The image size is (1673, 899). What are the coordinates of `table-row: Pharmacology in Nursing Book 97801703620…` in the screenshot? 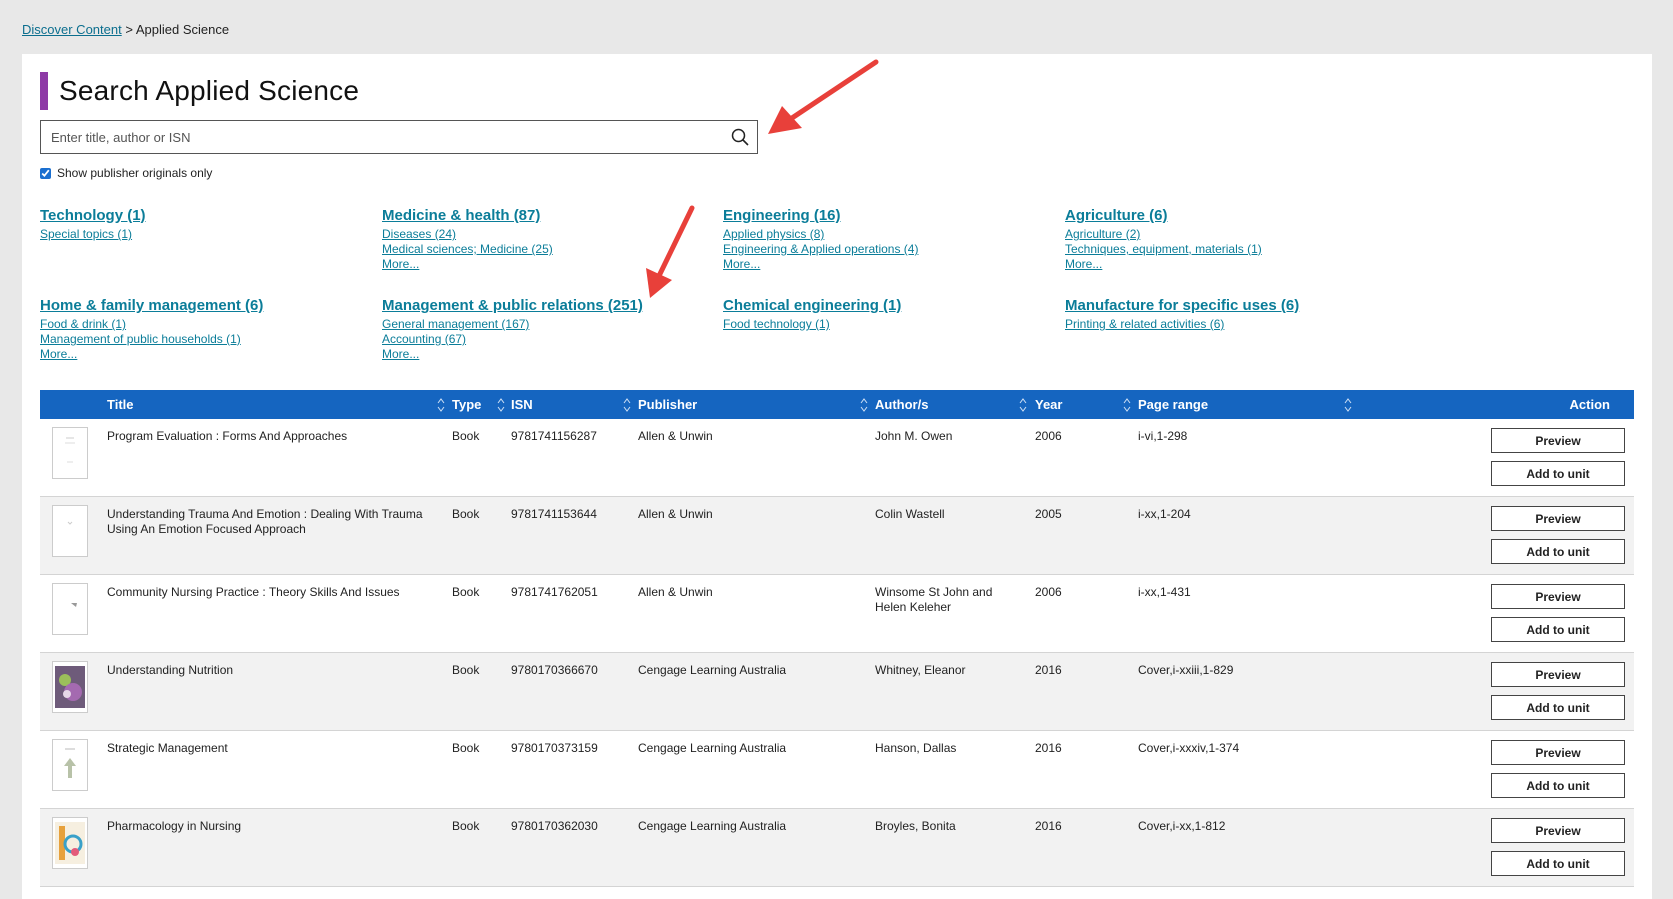 It's located at (837, 848).